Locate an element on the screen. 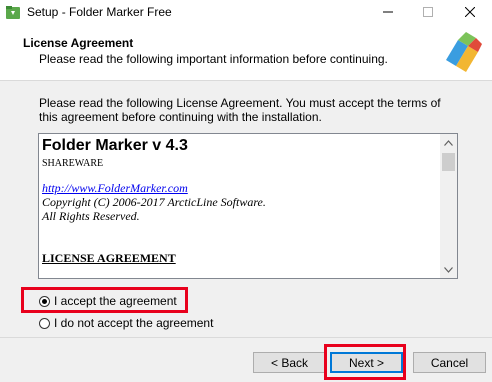 The height and width of the screenshot is (382, 492). decline-option: I do not accept the agreement is located at coordinates (126, 323).